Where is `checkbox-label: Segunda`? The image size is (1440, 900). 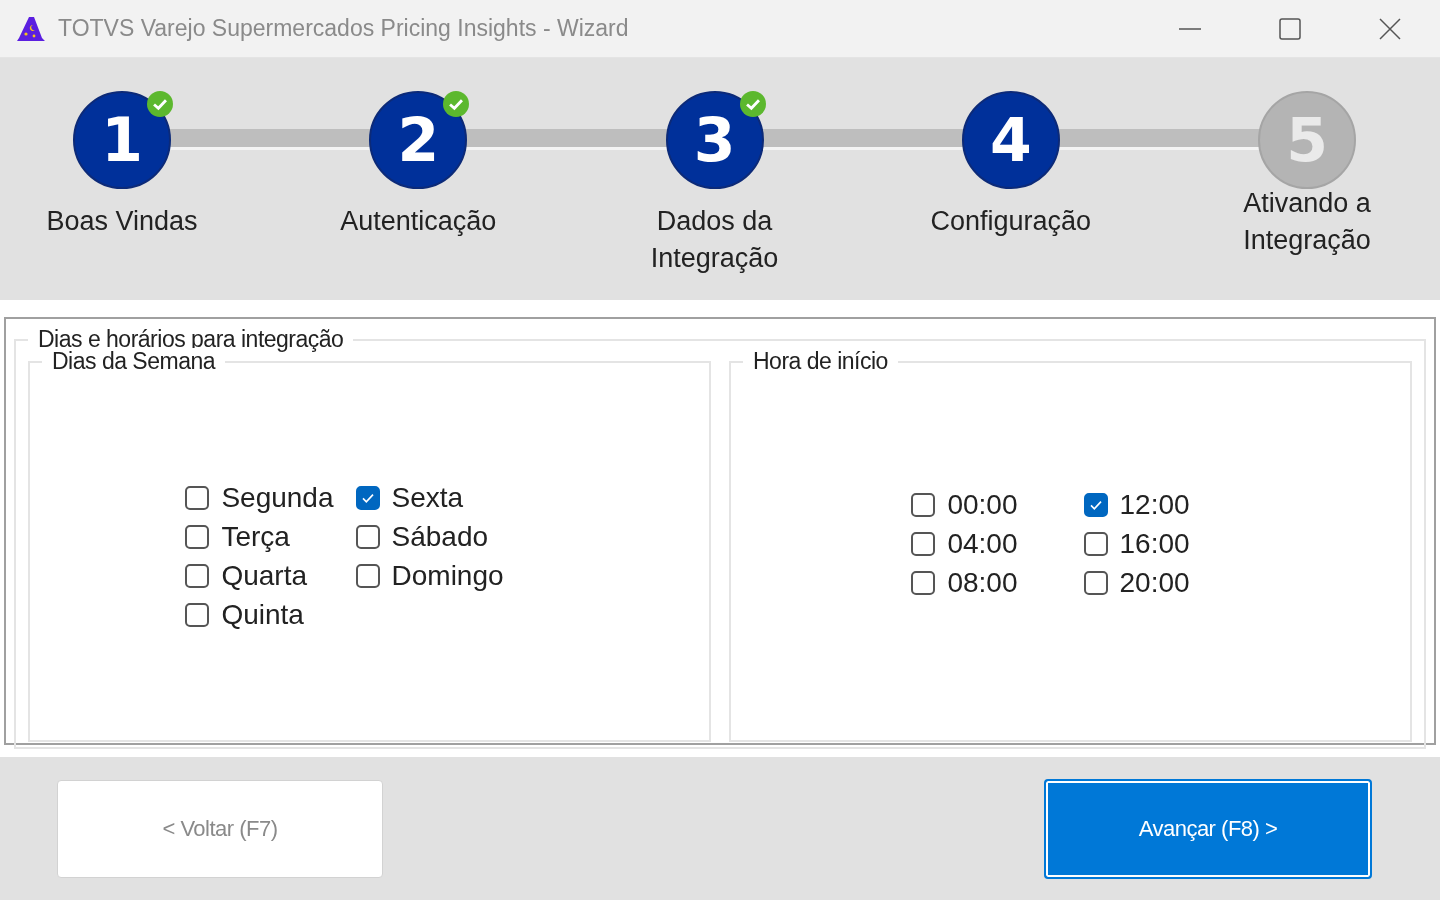
checkbox-label: Segunda is located at coordinates (277, 498).